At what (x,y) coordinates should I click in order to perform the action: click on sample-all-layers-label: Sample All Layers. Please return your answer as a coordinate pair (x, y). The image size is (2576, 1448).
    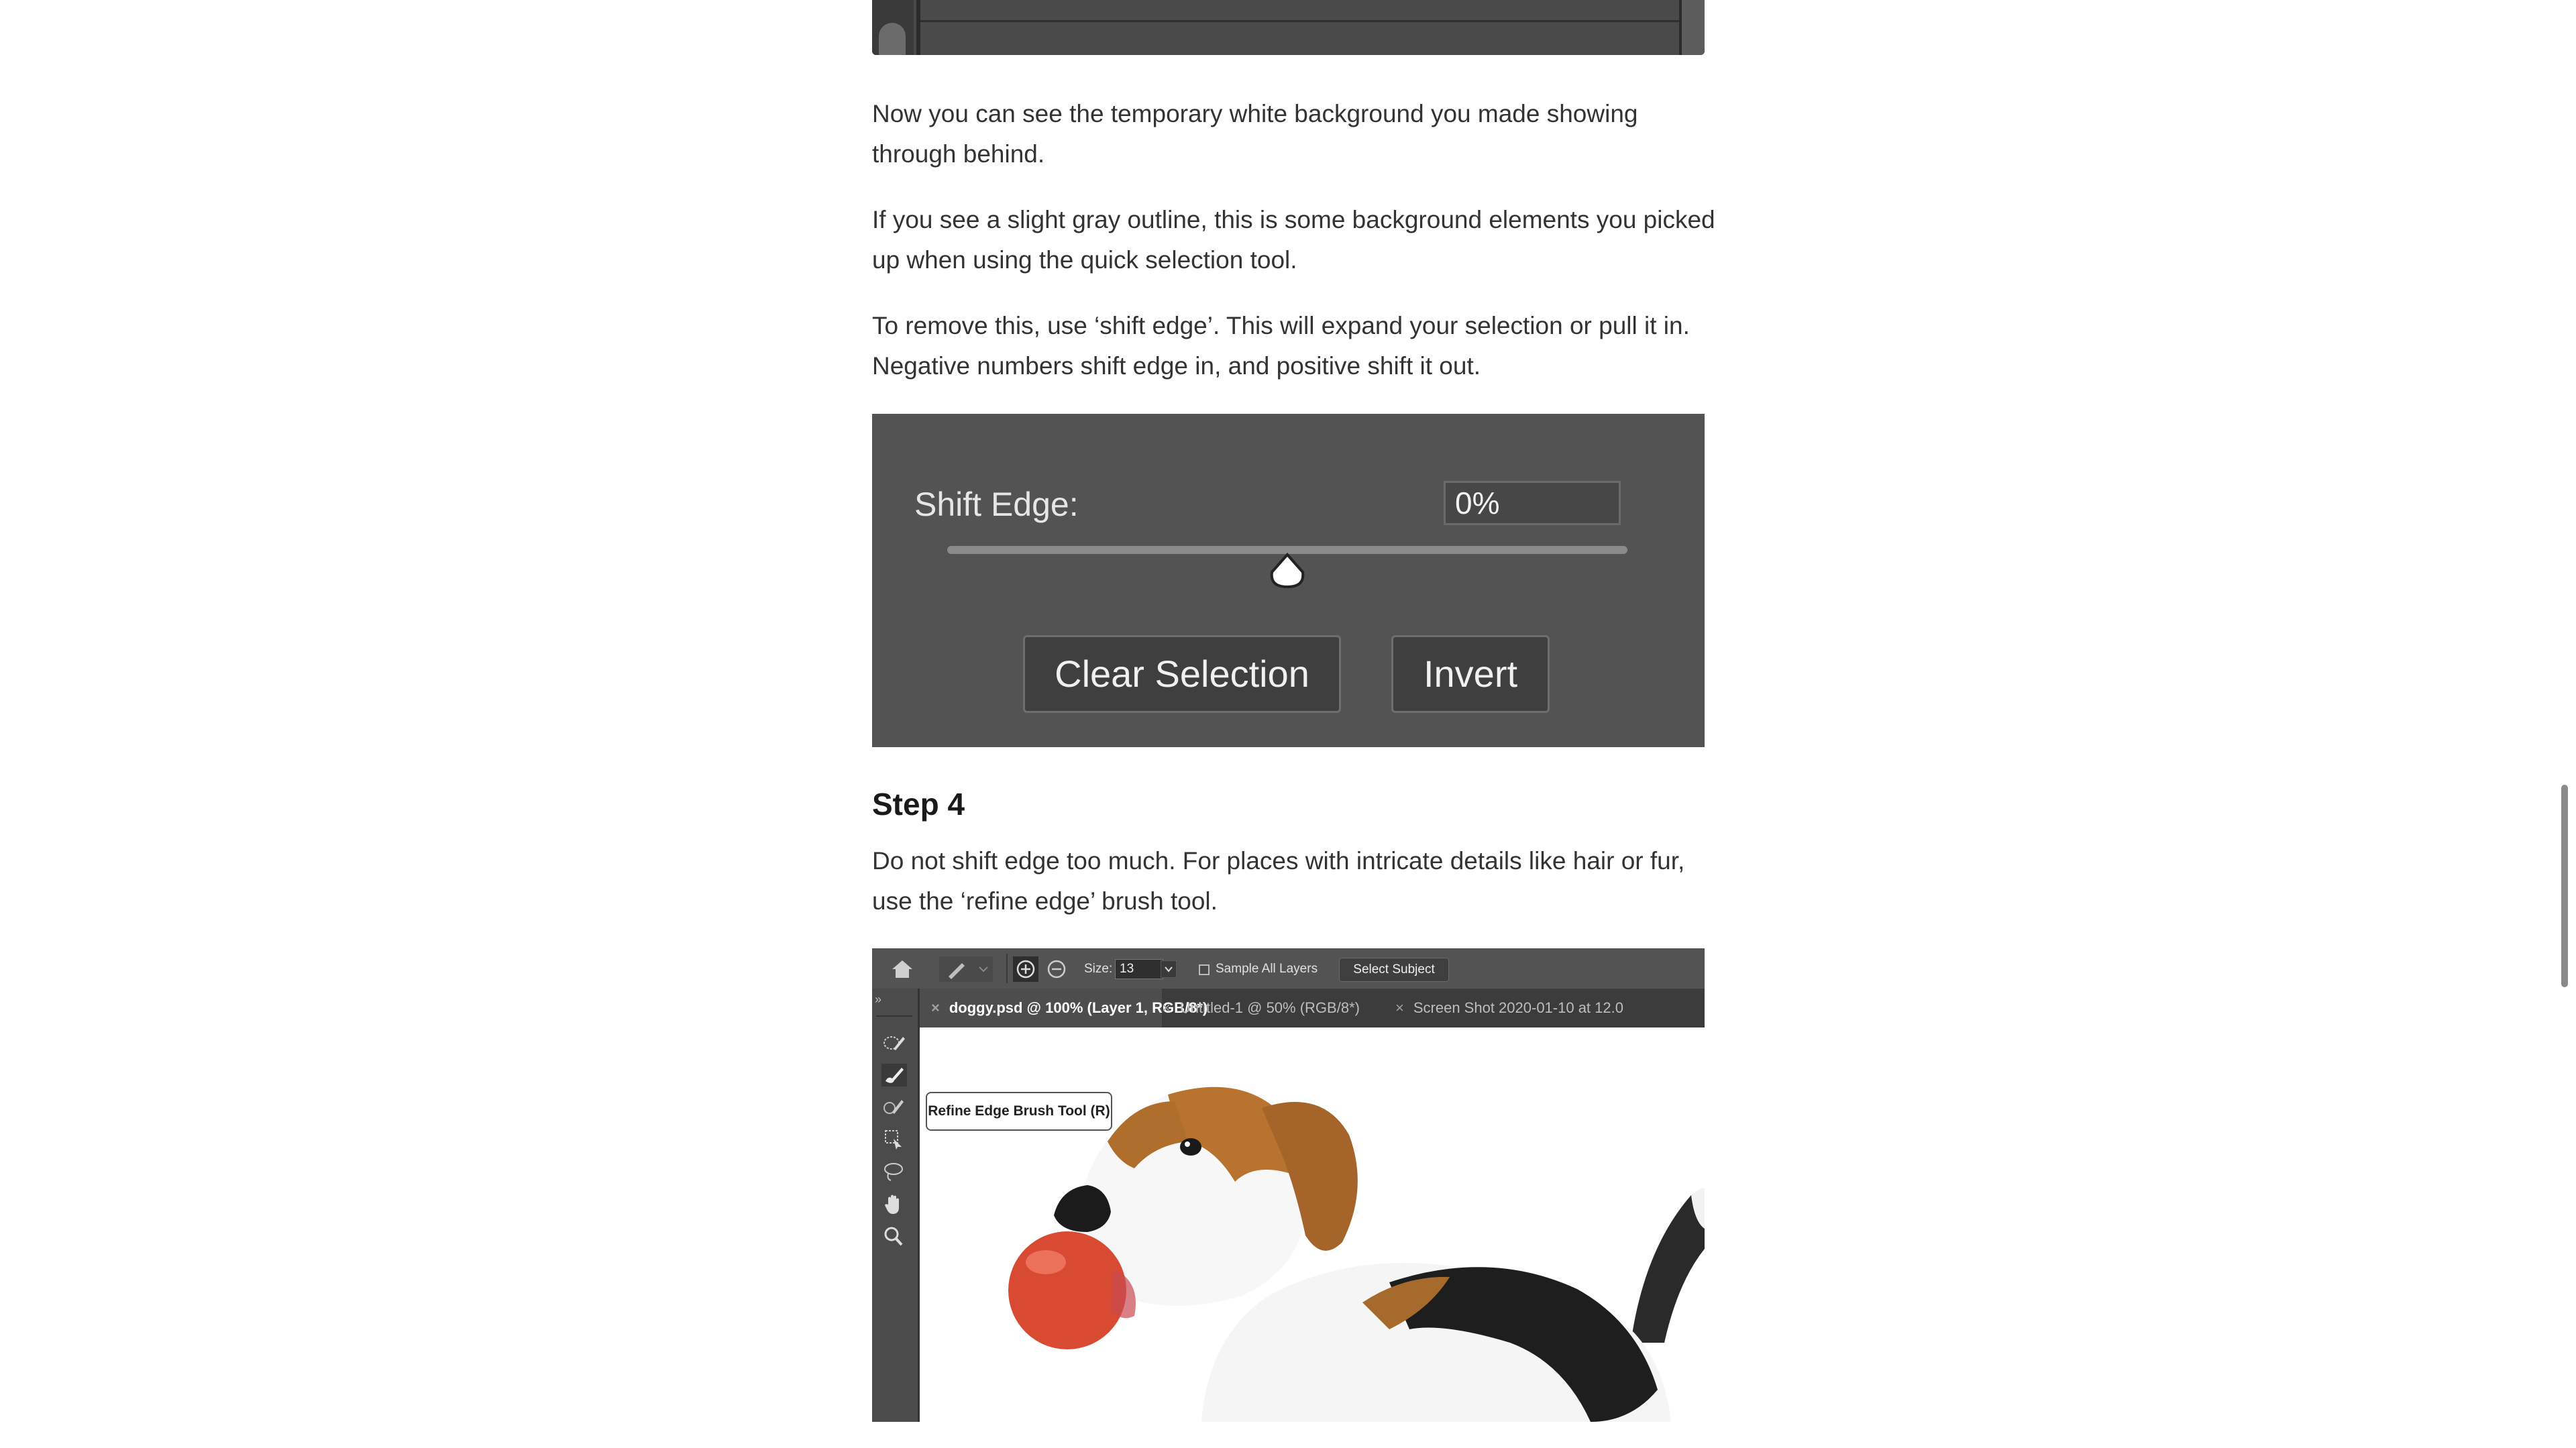
    Looking at the image, I should click on (1267, 969).